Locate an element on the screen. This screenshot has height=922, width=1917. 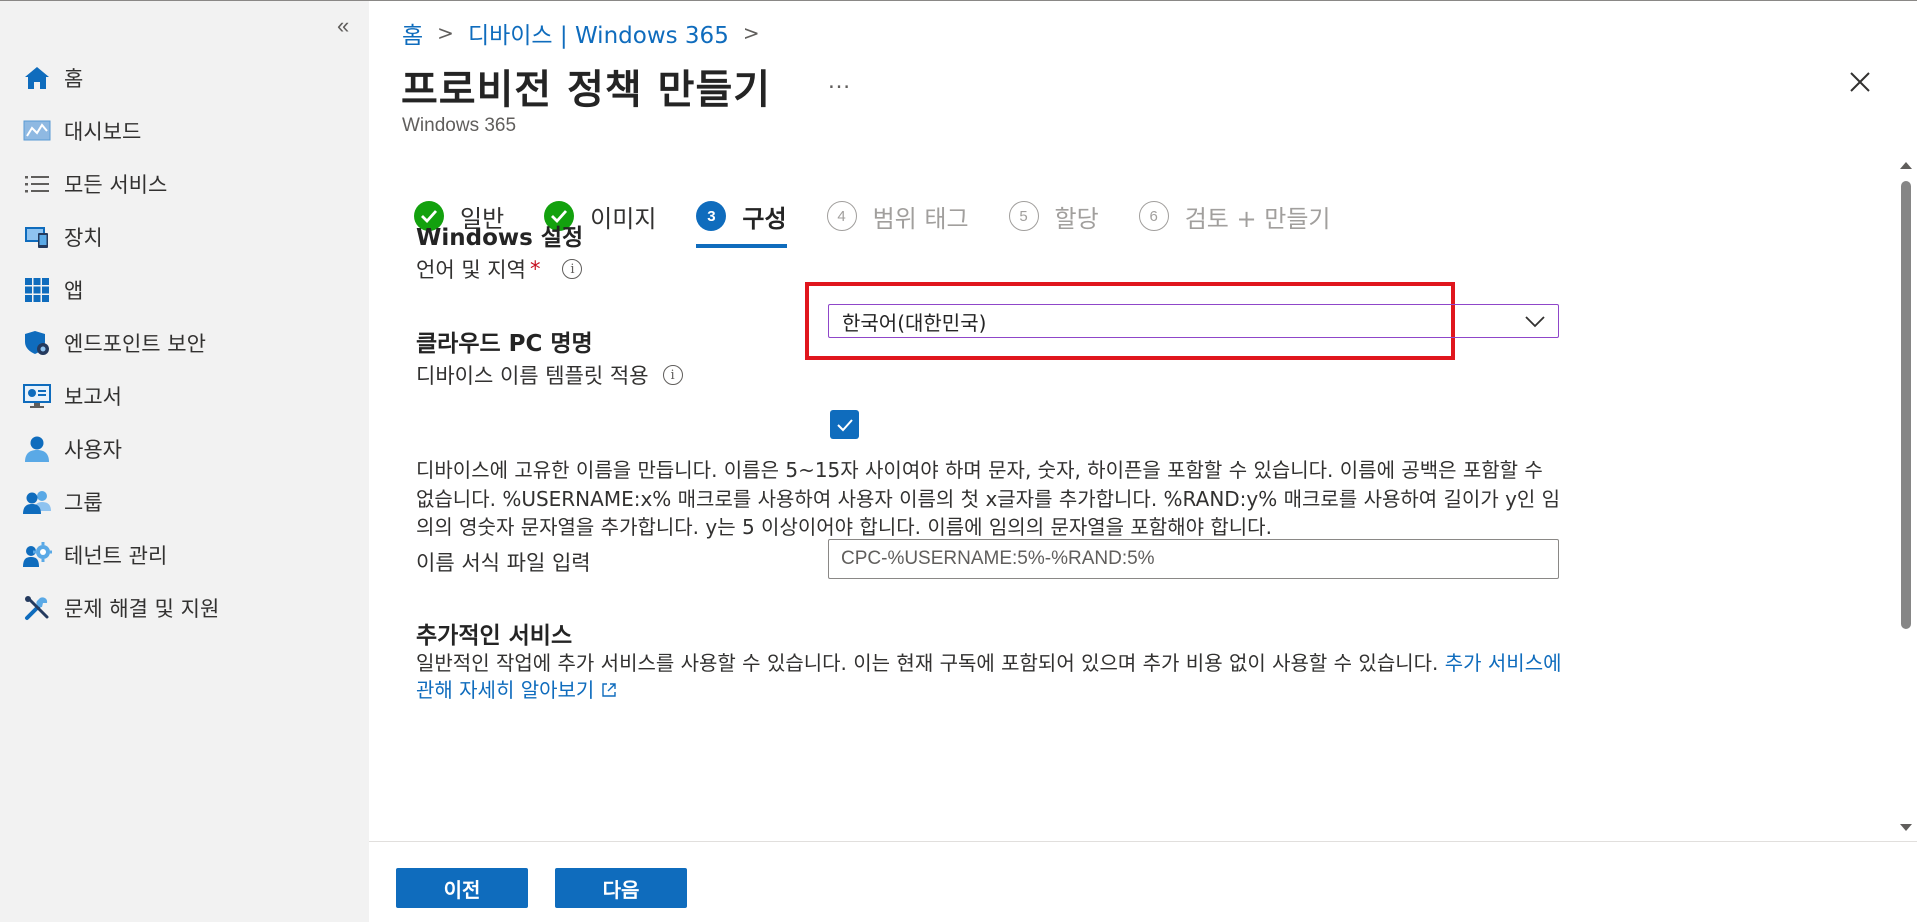
sidebar-item-all-services: 모든 서비스 is located at coordinates (184, 183).